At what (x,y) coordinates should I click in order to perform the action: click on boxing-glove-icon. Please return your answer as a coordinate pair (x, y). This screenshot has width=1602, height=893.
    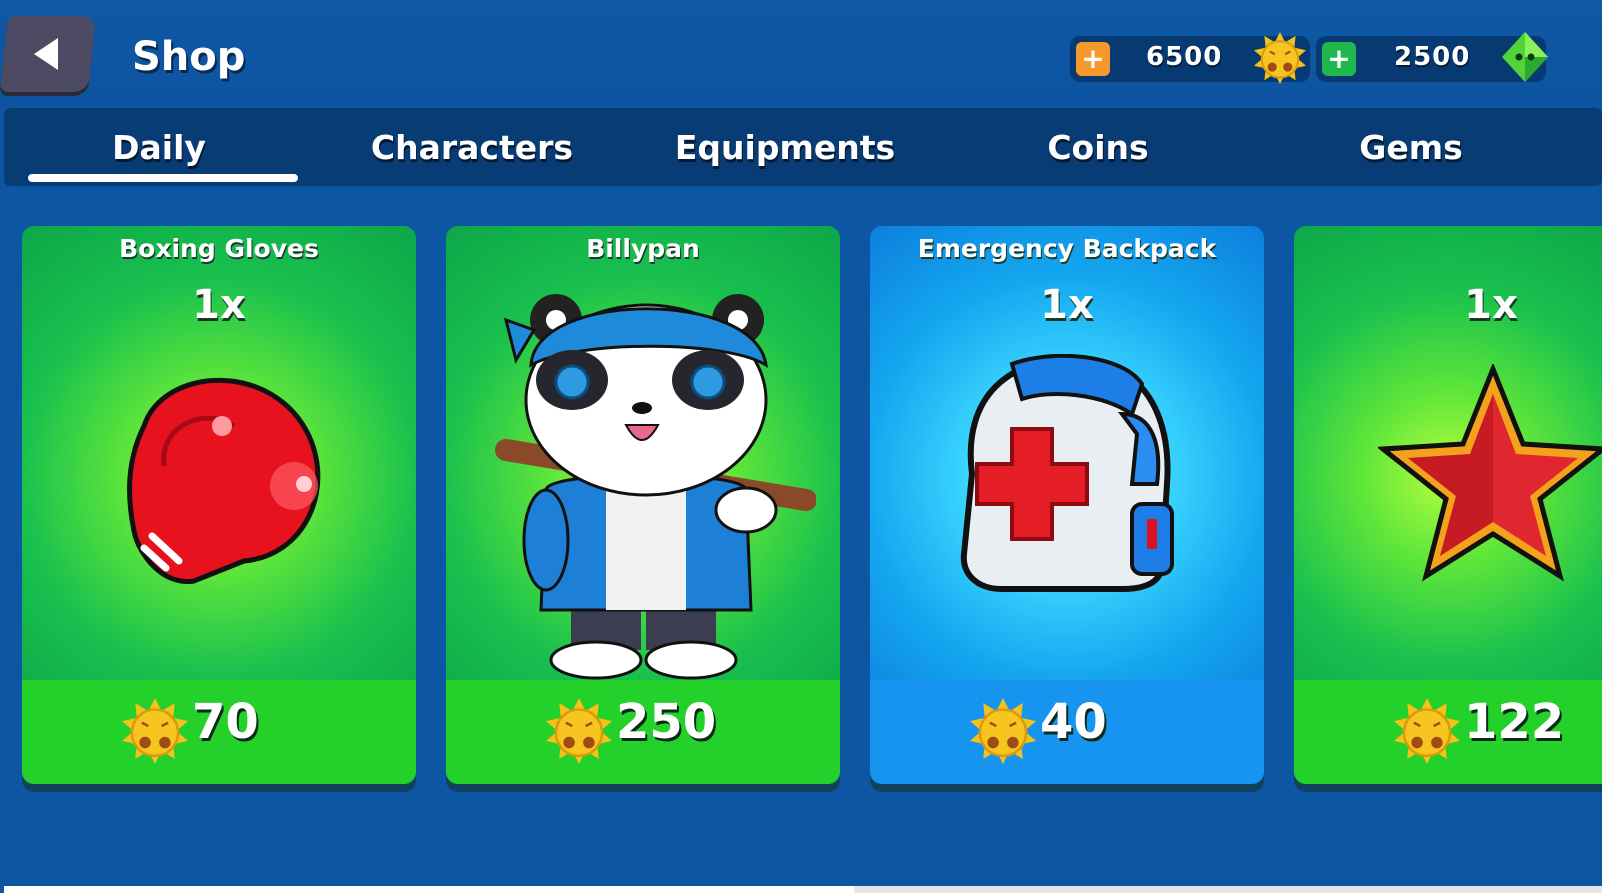
    Looking at the image, I should click on (224, 480).